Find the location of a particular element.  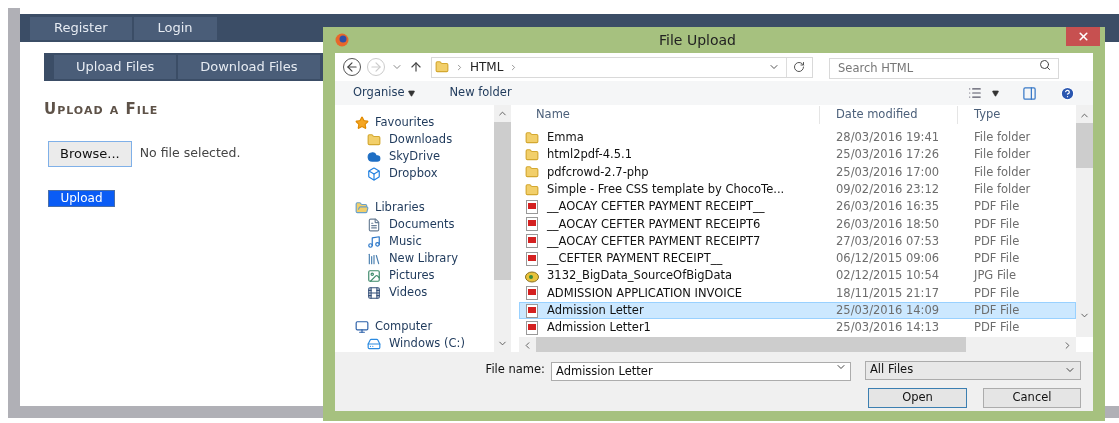

browser-logo-icon is located at coordinates (342, 40).